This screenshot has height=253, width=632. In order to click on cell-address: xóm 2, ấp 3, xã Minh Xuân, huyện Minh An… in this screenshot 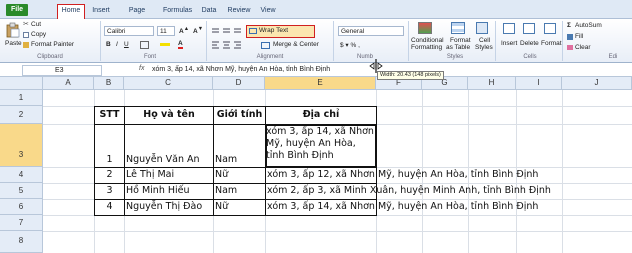, I will do `click(409, 190)`.